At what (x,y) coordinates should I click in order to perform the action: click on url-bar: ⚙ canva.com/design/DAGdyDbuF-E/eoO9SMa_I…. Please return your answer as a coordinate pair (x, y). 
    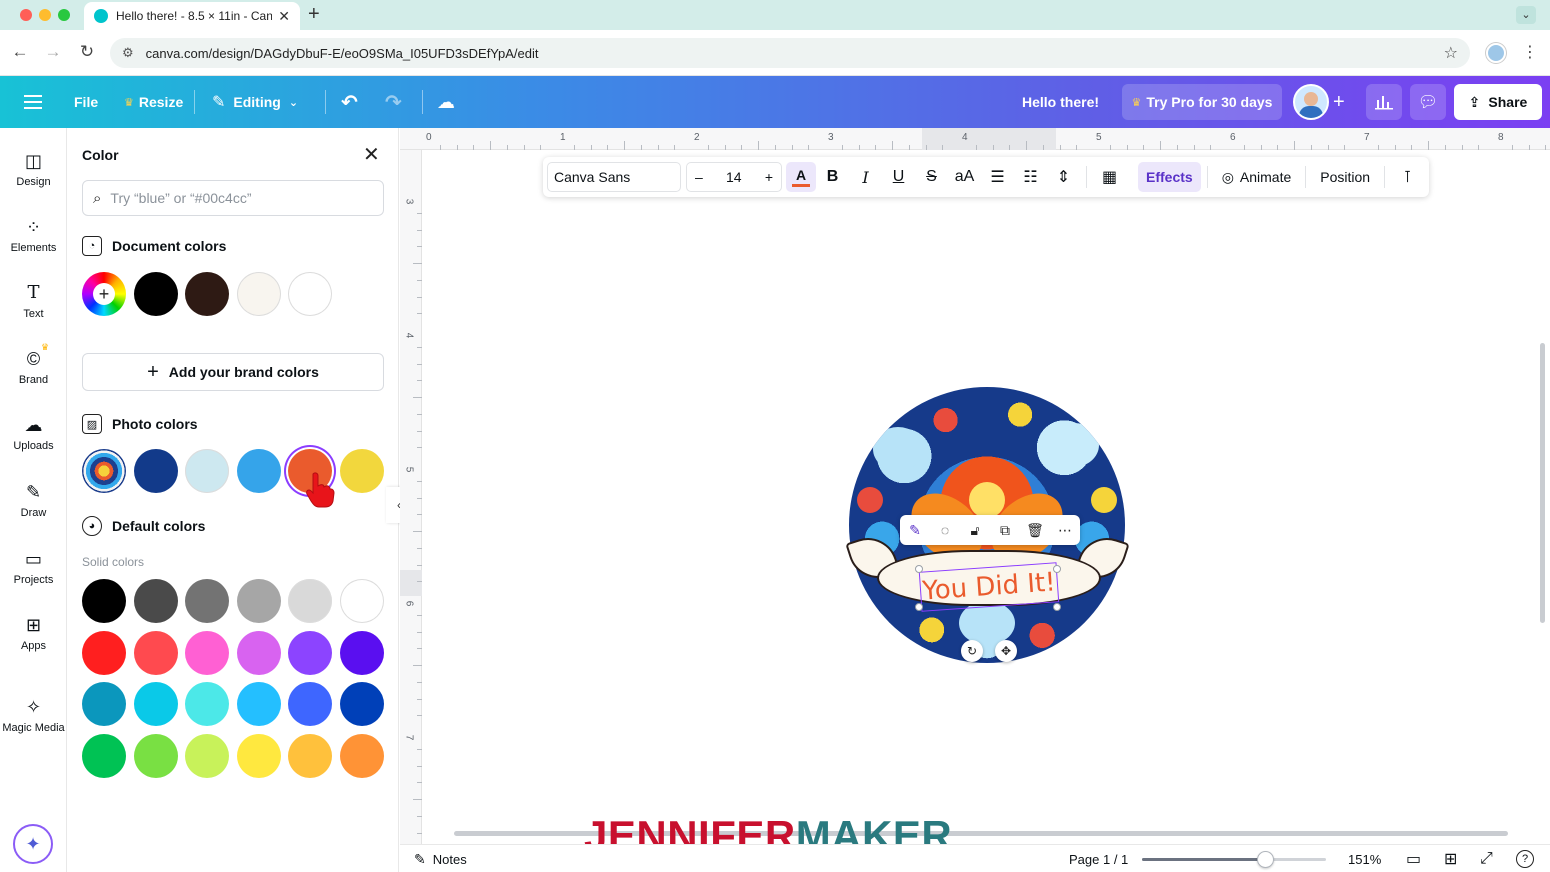
    Looking at the image, I should click on (790, 53).